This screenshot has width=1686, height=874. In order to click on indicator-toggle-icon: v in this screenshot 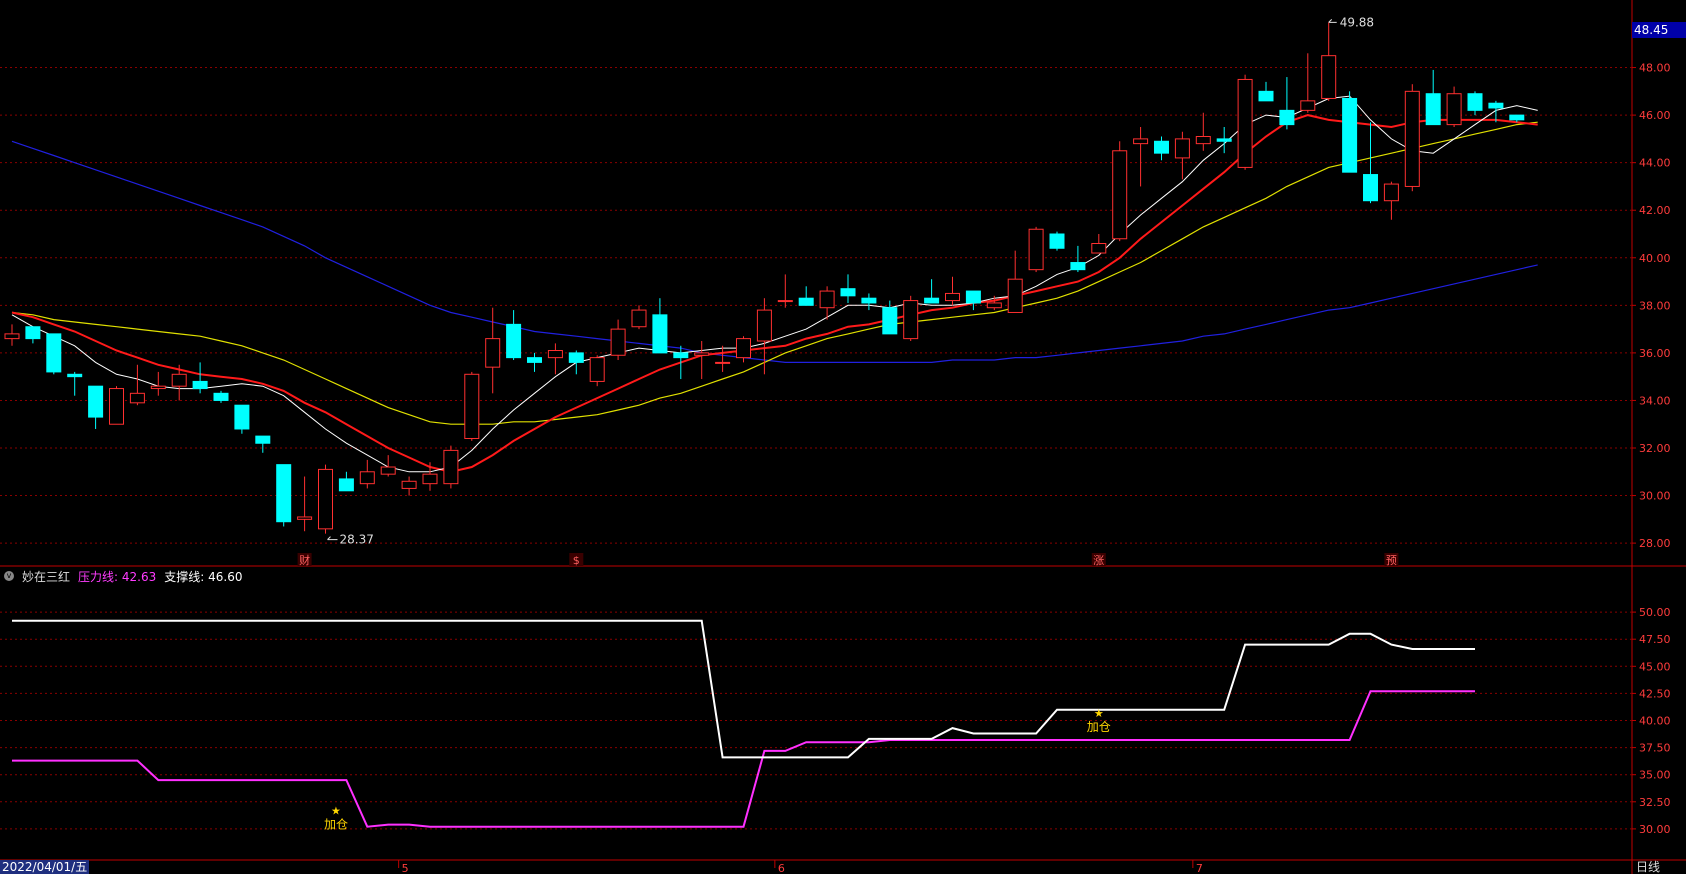, I will do `click(9, 576)`.